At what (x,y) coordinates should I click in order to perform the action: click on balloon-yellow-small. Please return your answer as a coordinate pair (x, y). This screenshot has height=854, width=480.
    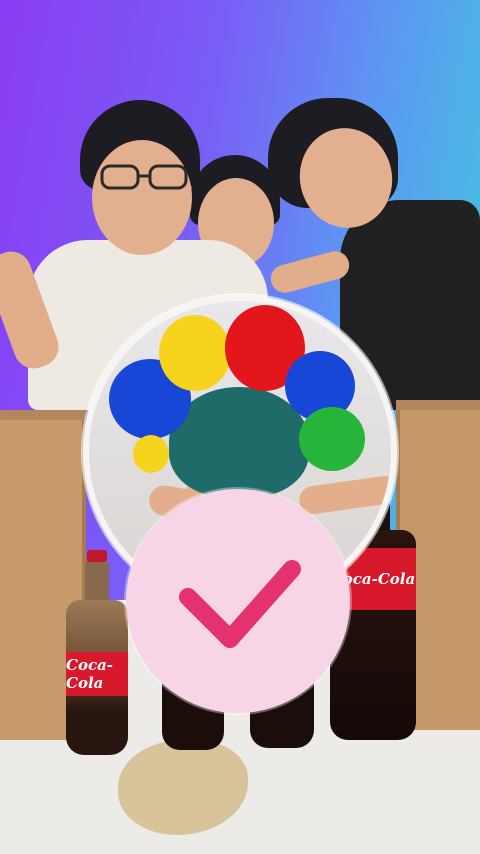
    Looking at the image, I should click on (151, 454).